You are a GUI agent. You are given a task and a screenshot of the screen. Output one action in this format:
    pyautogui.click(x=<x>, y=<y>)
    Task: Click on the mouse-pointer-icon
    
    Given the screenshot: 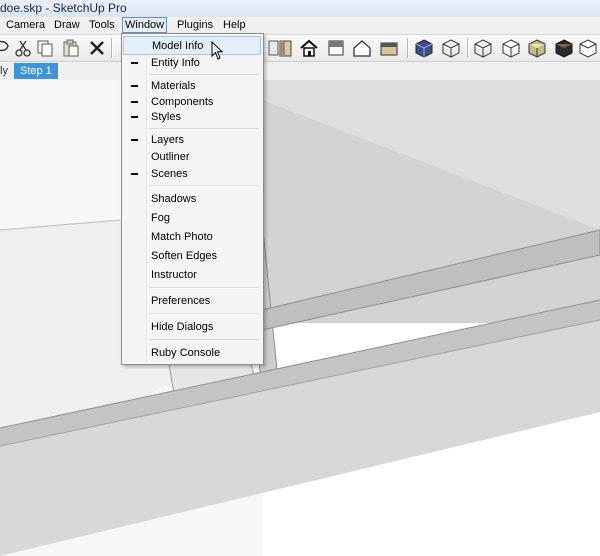 What is the action you would take?
    pyautogui.click(x=217, y=50)
    